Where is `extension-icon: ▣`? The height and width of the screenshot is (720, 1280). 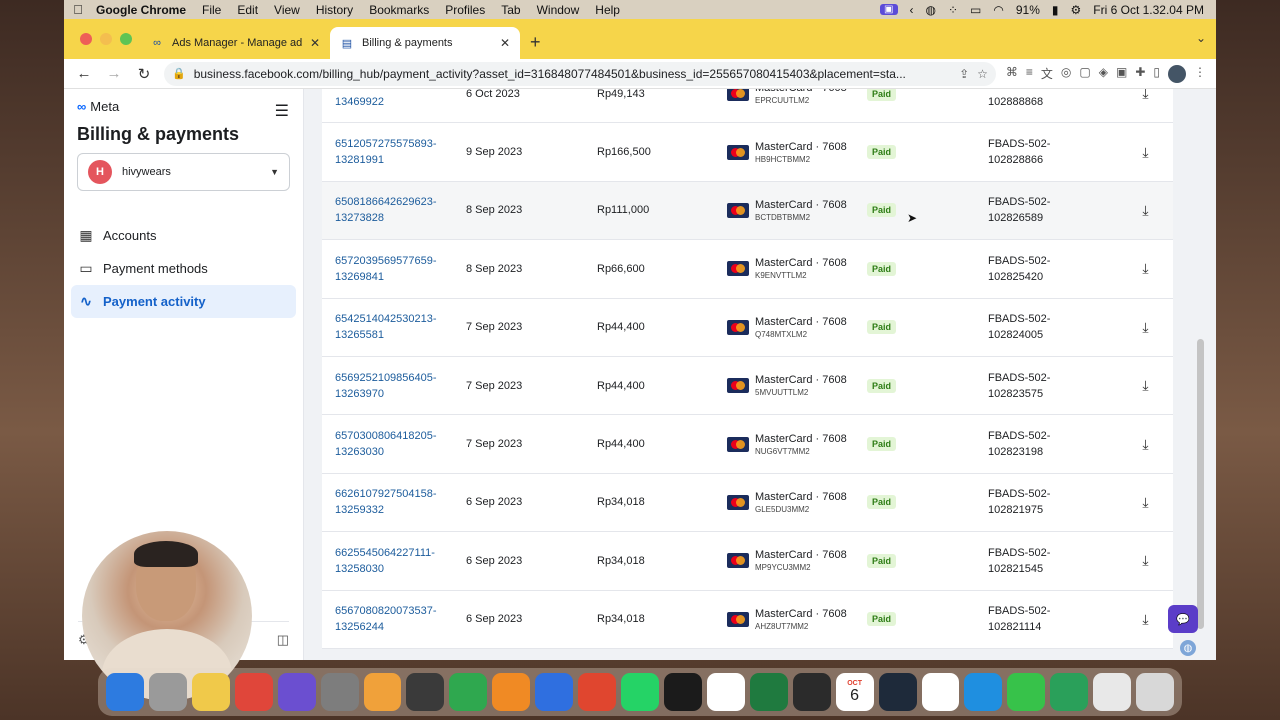 extension-icon: ▣ is located at coordinates (1121, 74).